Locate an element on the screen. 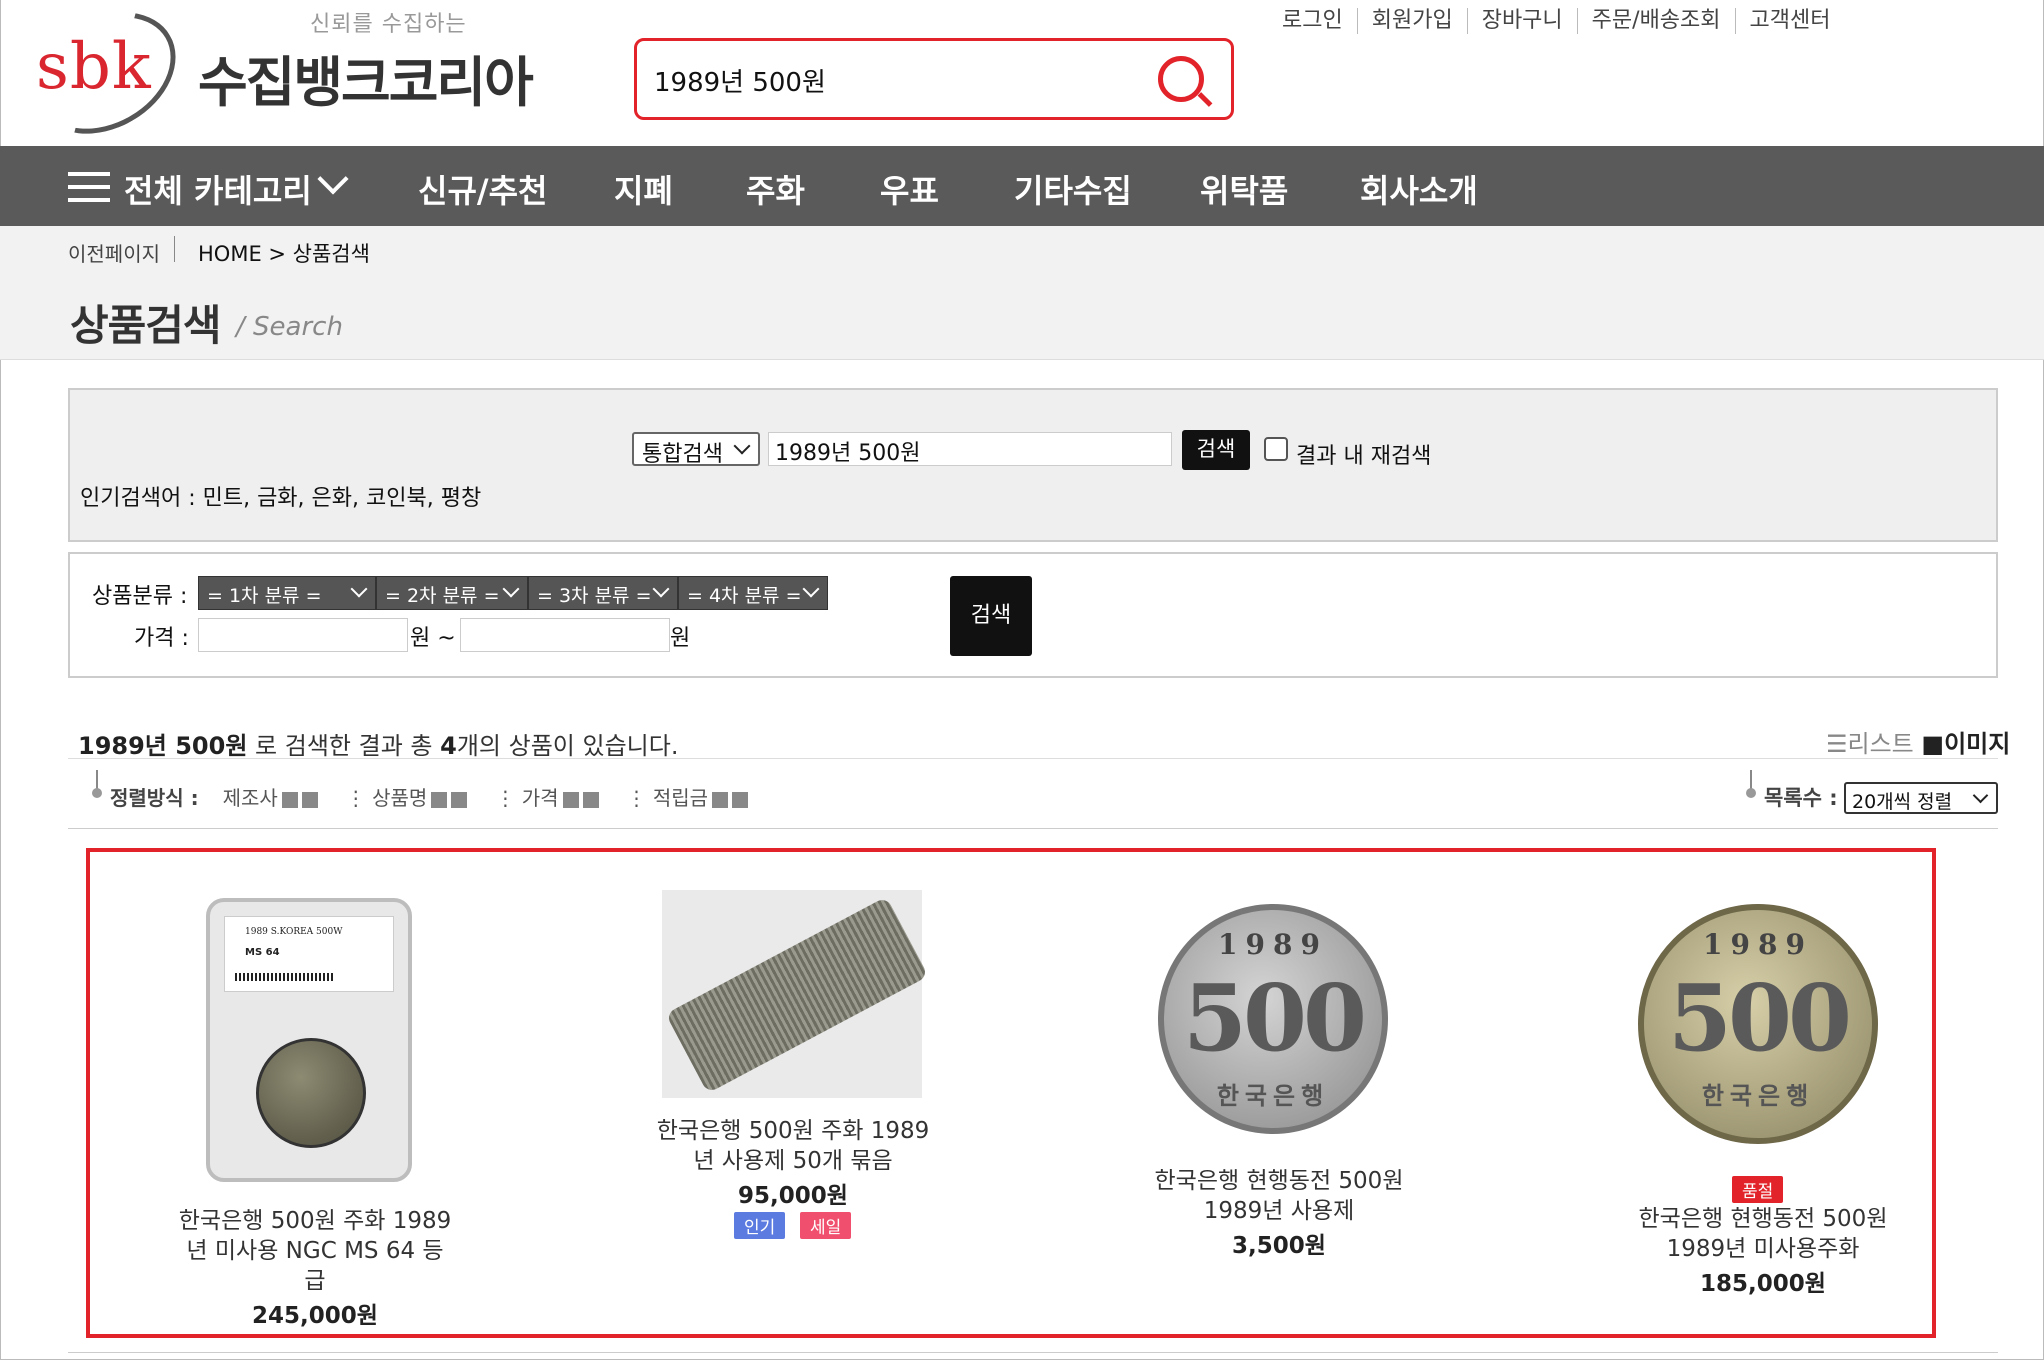  category-select-4: = 4차 분류 = is located at coordinates (753, 593).